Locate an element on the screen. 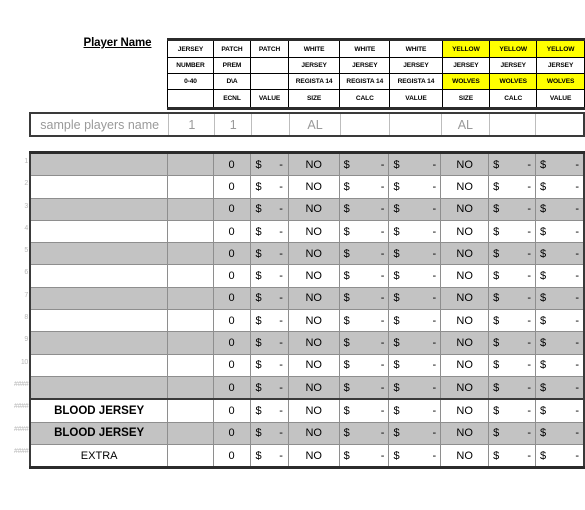  table-row: BLOOD JERSEY 0 $ - NO $ - $ - NO $ - $ - is located at coordinates (307, 410).